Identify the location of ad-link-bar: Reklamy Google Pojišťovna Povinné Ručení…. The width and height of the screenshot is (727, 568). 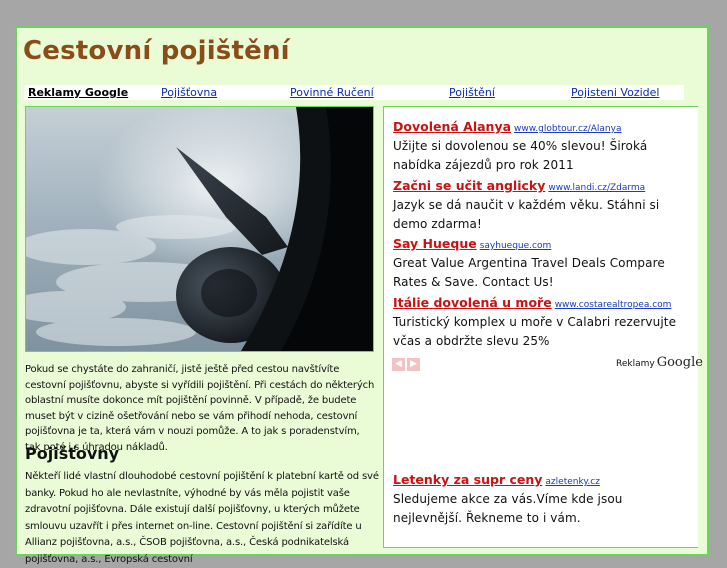
(354, 92).